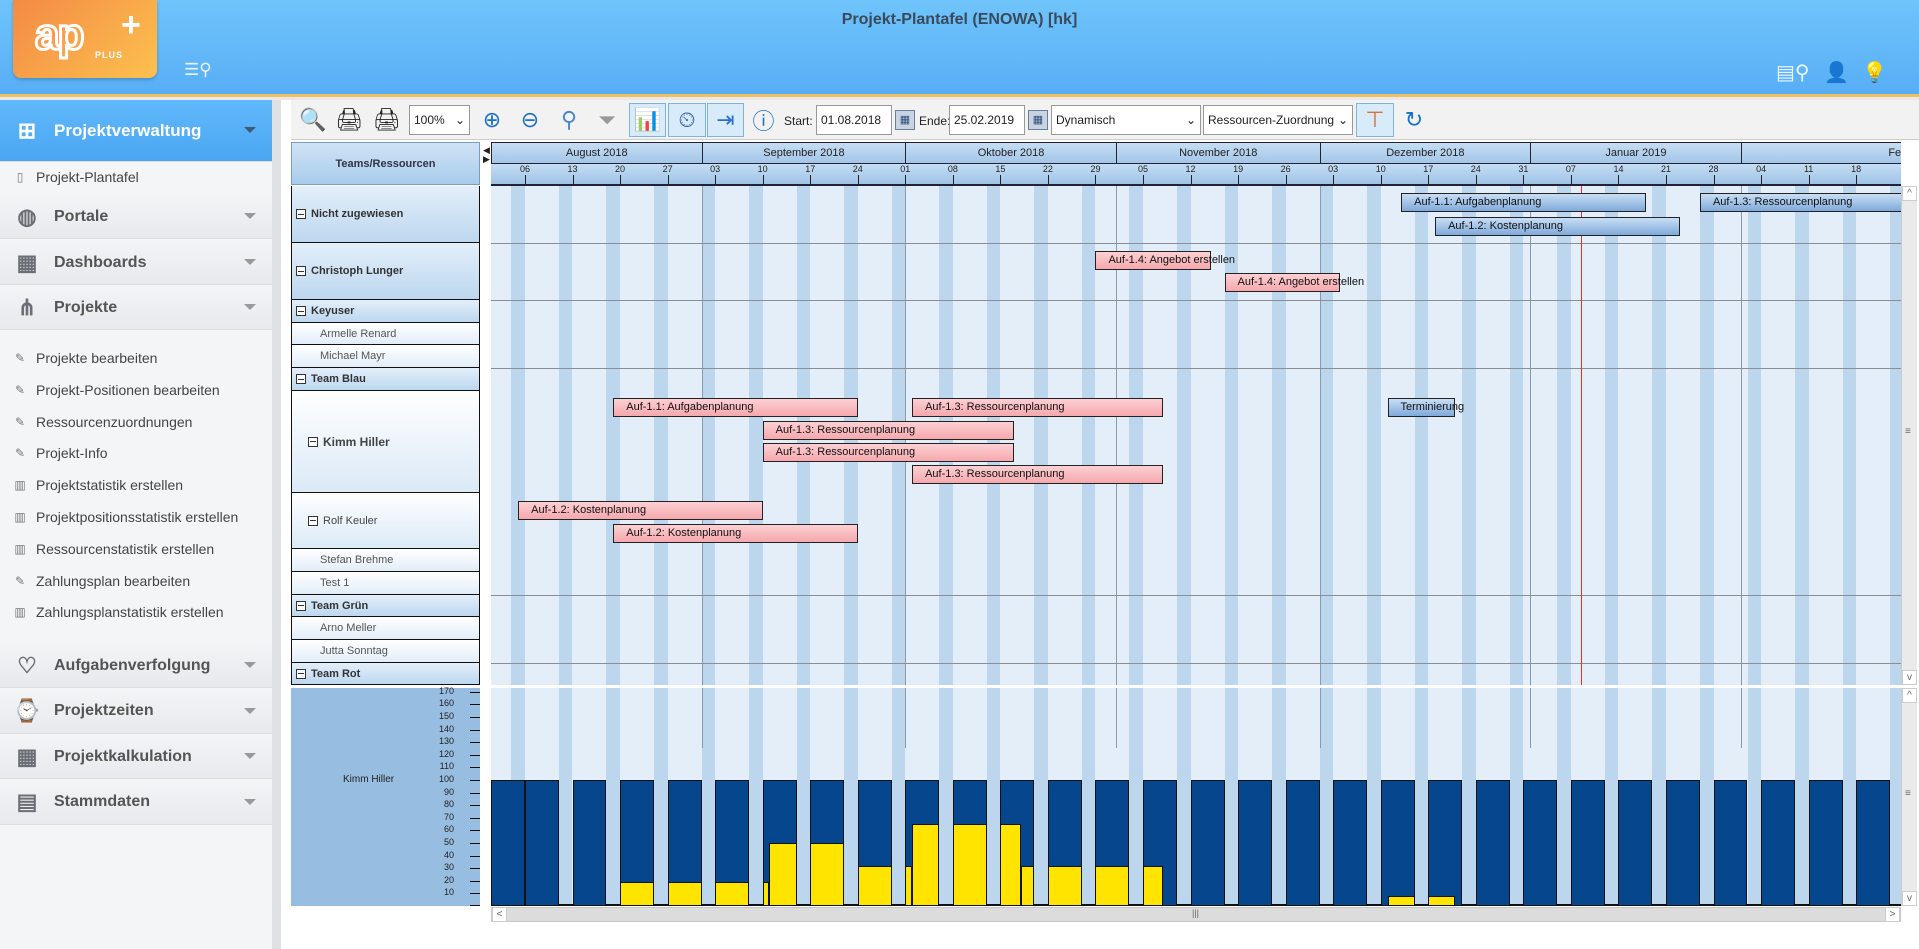  Describe the element at coordinates (987, 120) in the screenshot. I see `end-date-input: 25.02.2019` at that location.